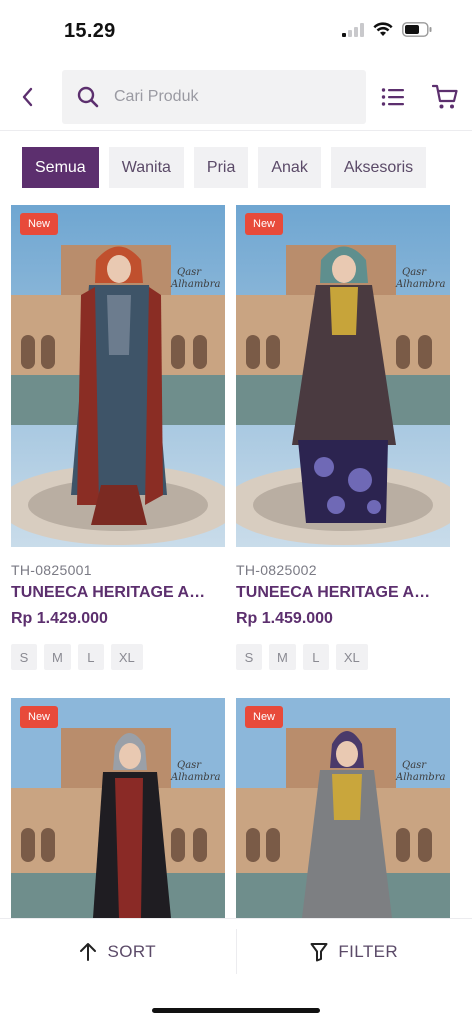 The image size is (472, 1024). I want to click on filter-button: FILTER, so click(354, 951).